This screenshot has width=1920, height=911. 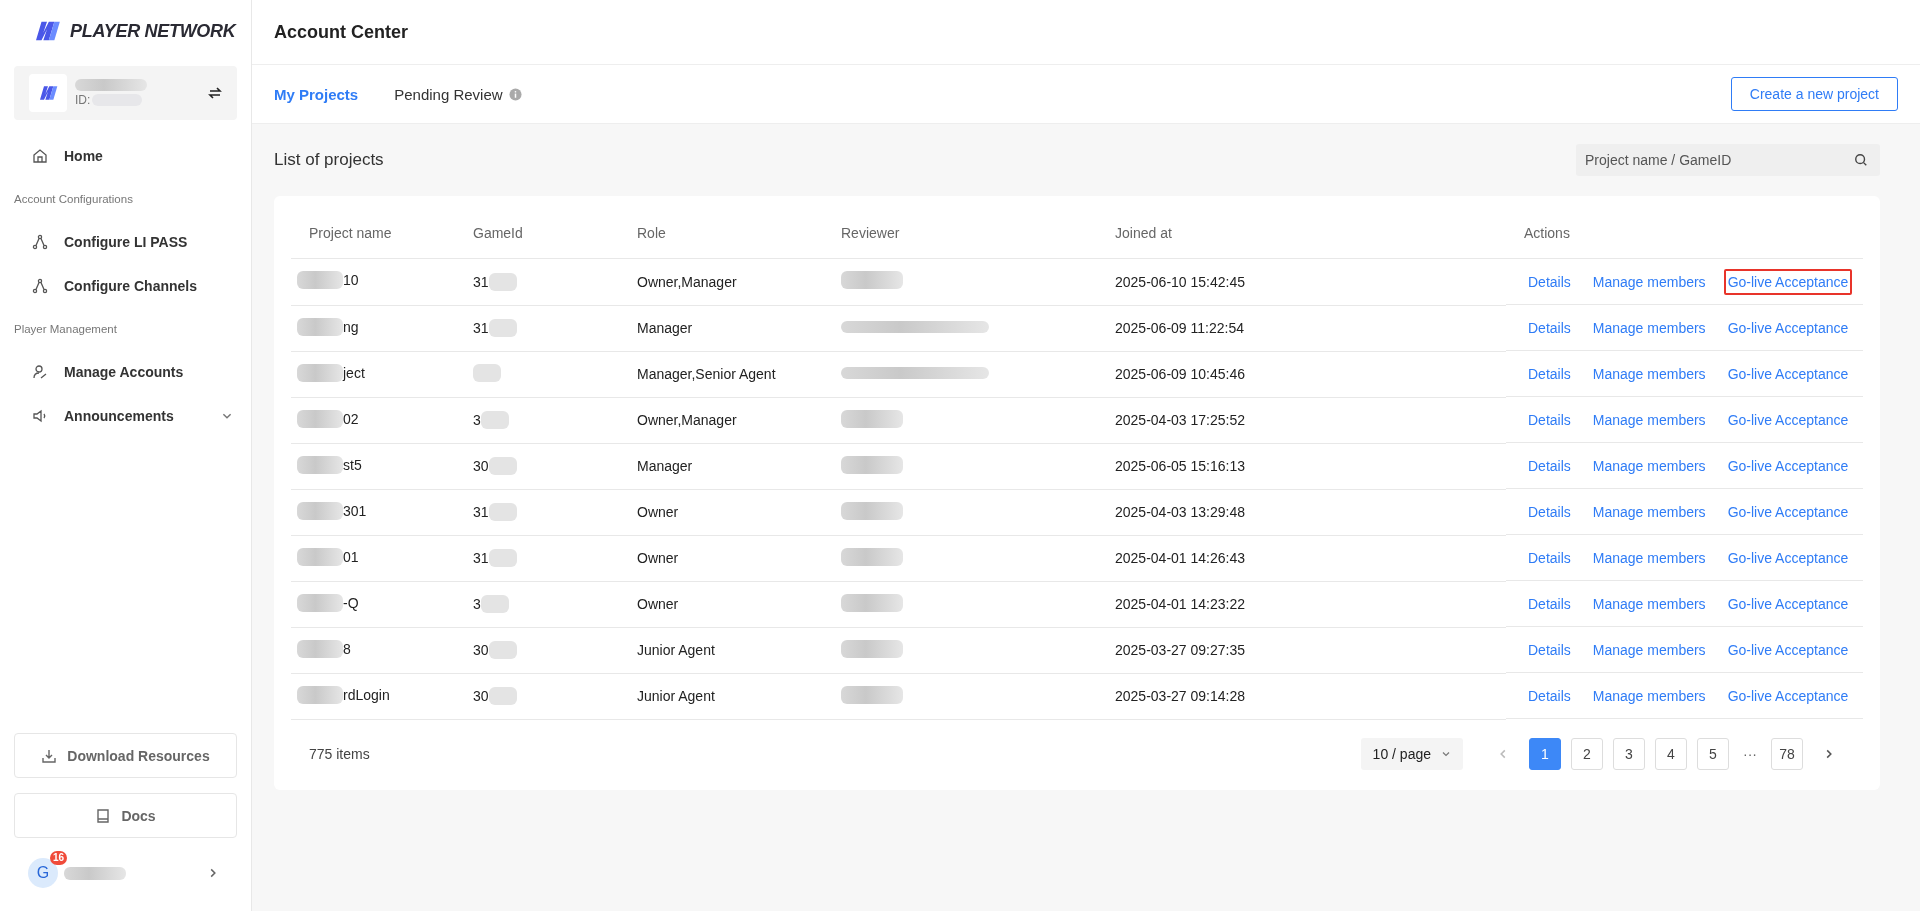 I want to click on switch-icon, so click(x=215, y=93).